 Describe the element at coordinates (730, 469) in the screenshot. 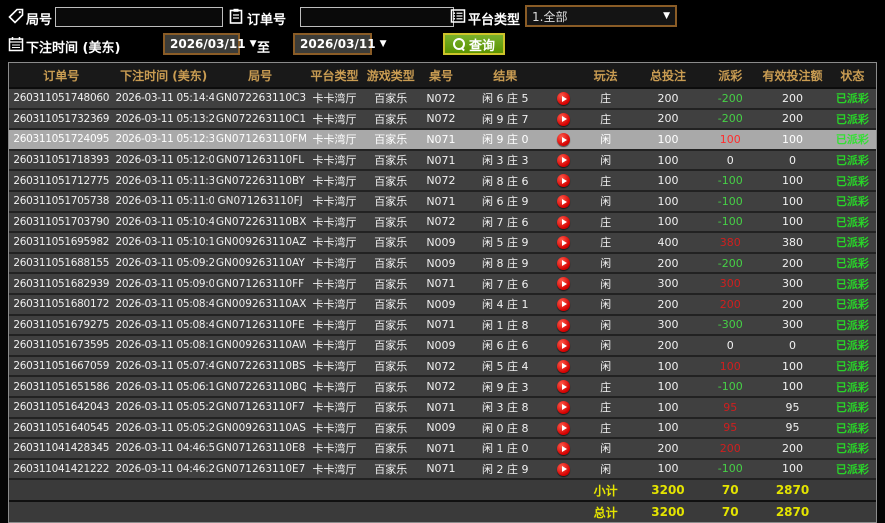

I see `cell-payout: -100` at that location.